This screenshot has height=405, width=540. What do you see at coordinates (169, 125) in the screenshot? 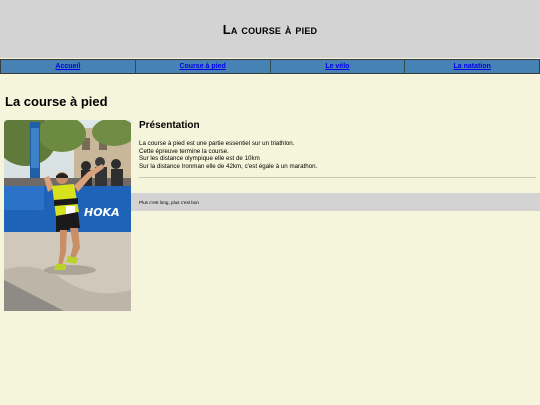
I see `section-title: Présentation` at bounding box center [169, 125].